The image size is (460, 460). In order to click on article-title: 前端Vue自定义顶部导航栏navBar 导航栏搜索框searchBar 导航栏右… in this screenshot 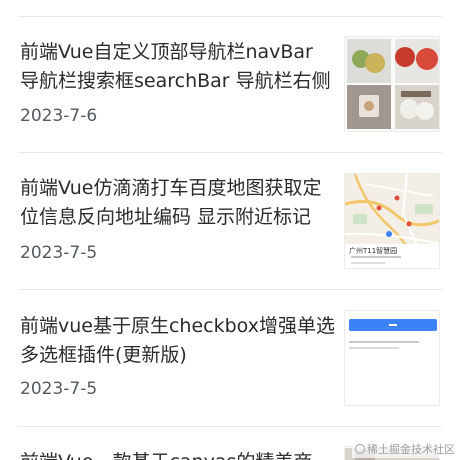, I will do `click(178, 67)`.